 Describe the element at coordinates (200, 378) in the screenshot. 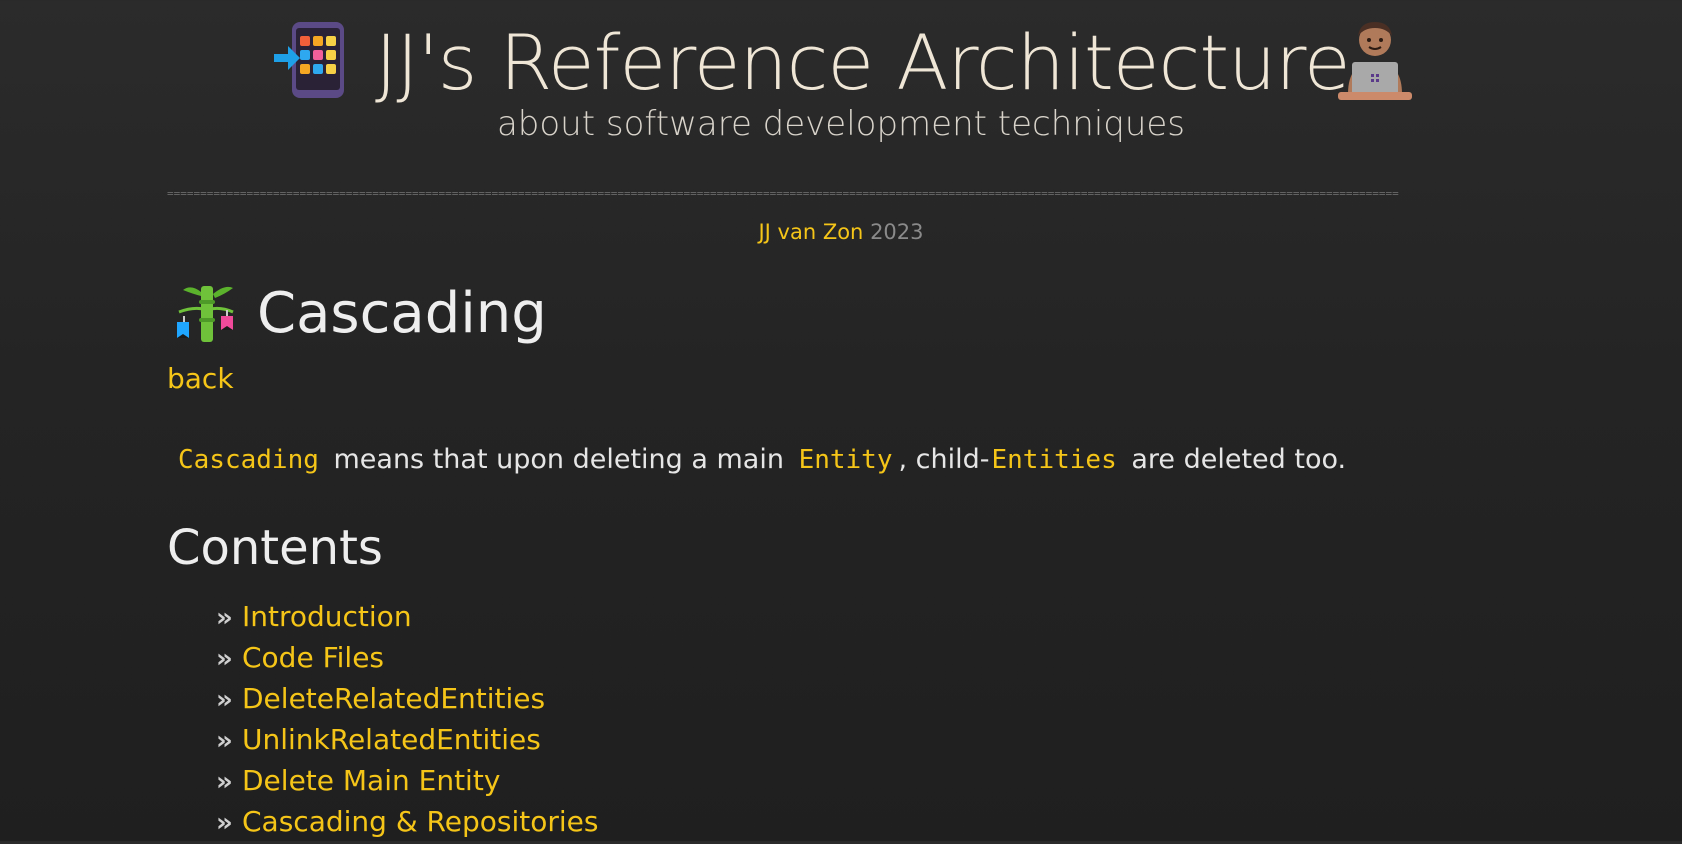

I see `back-link: back` at that location.